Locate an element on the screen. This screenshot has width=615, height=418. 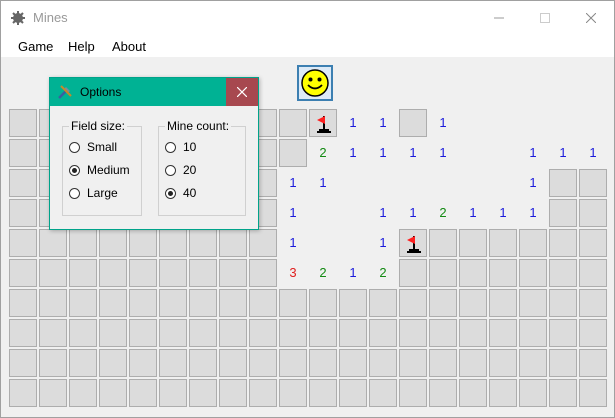
number-cell: 2 is located at coordinates (443, 213).